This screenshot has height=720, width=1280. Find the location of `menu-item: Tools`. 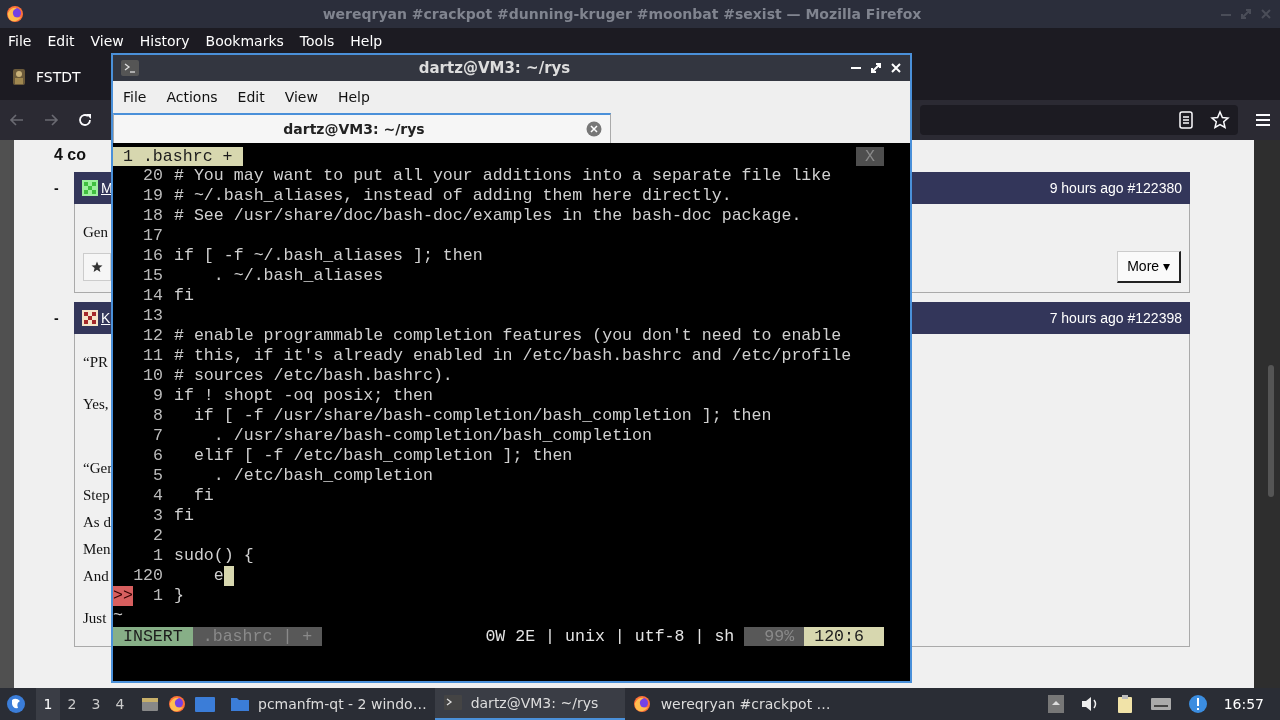

menu-item: Tools is located at coordinates (317, 41).